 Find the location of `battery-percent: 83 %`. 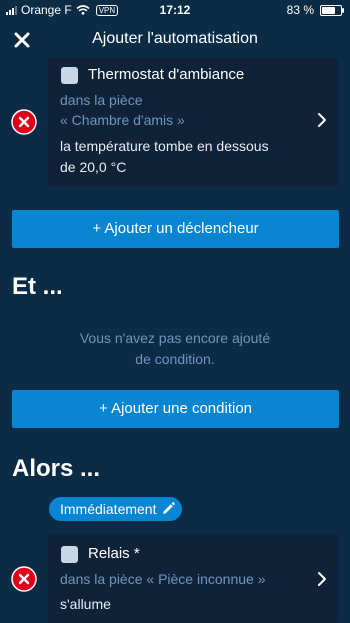

battery-percent: 83 % is located at coordinates (300, 10).